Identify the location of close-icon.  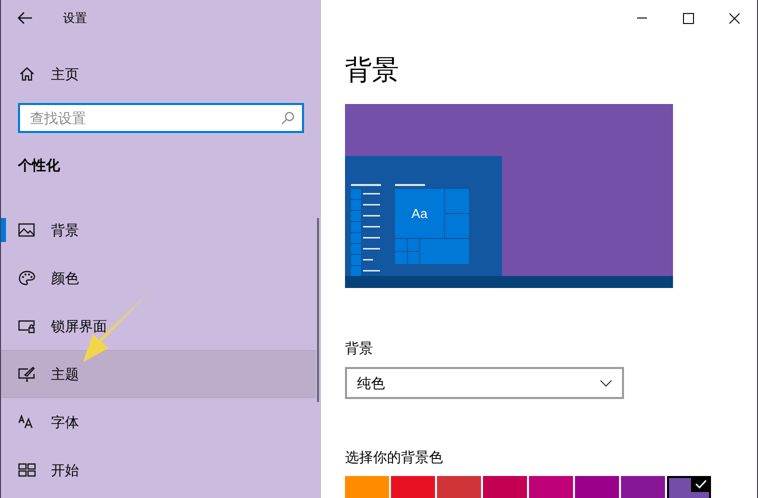
(734, 18).